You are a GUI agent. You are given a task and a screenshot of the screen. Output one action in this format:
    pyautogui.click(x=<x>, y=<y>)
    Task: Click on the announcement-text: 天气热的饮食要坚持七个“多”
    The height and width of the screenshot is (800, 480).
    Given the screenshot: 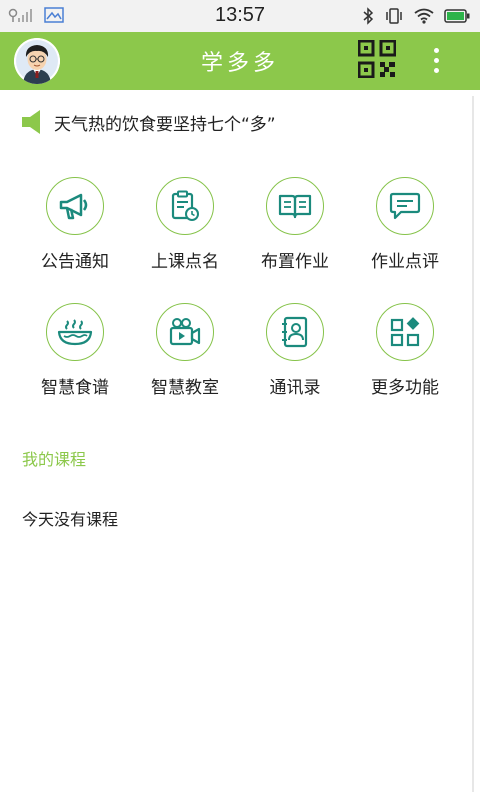 What is the action you would take?
    pyautogui.click(x=165, y=124)
    